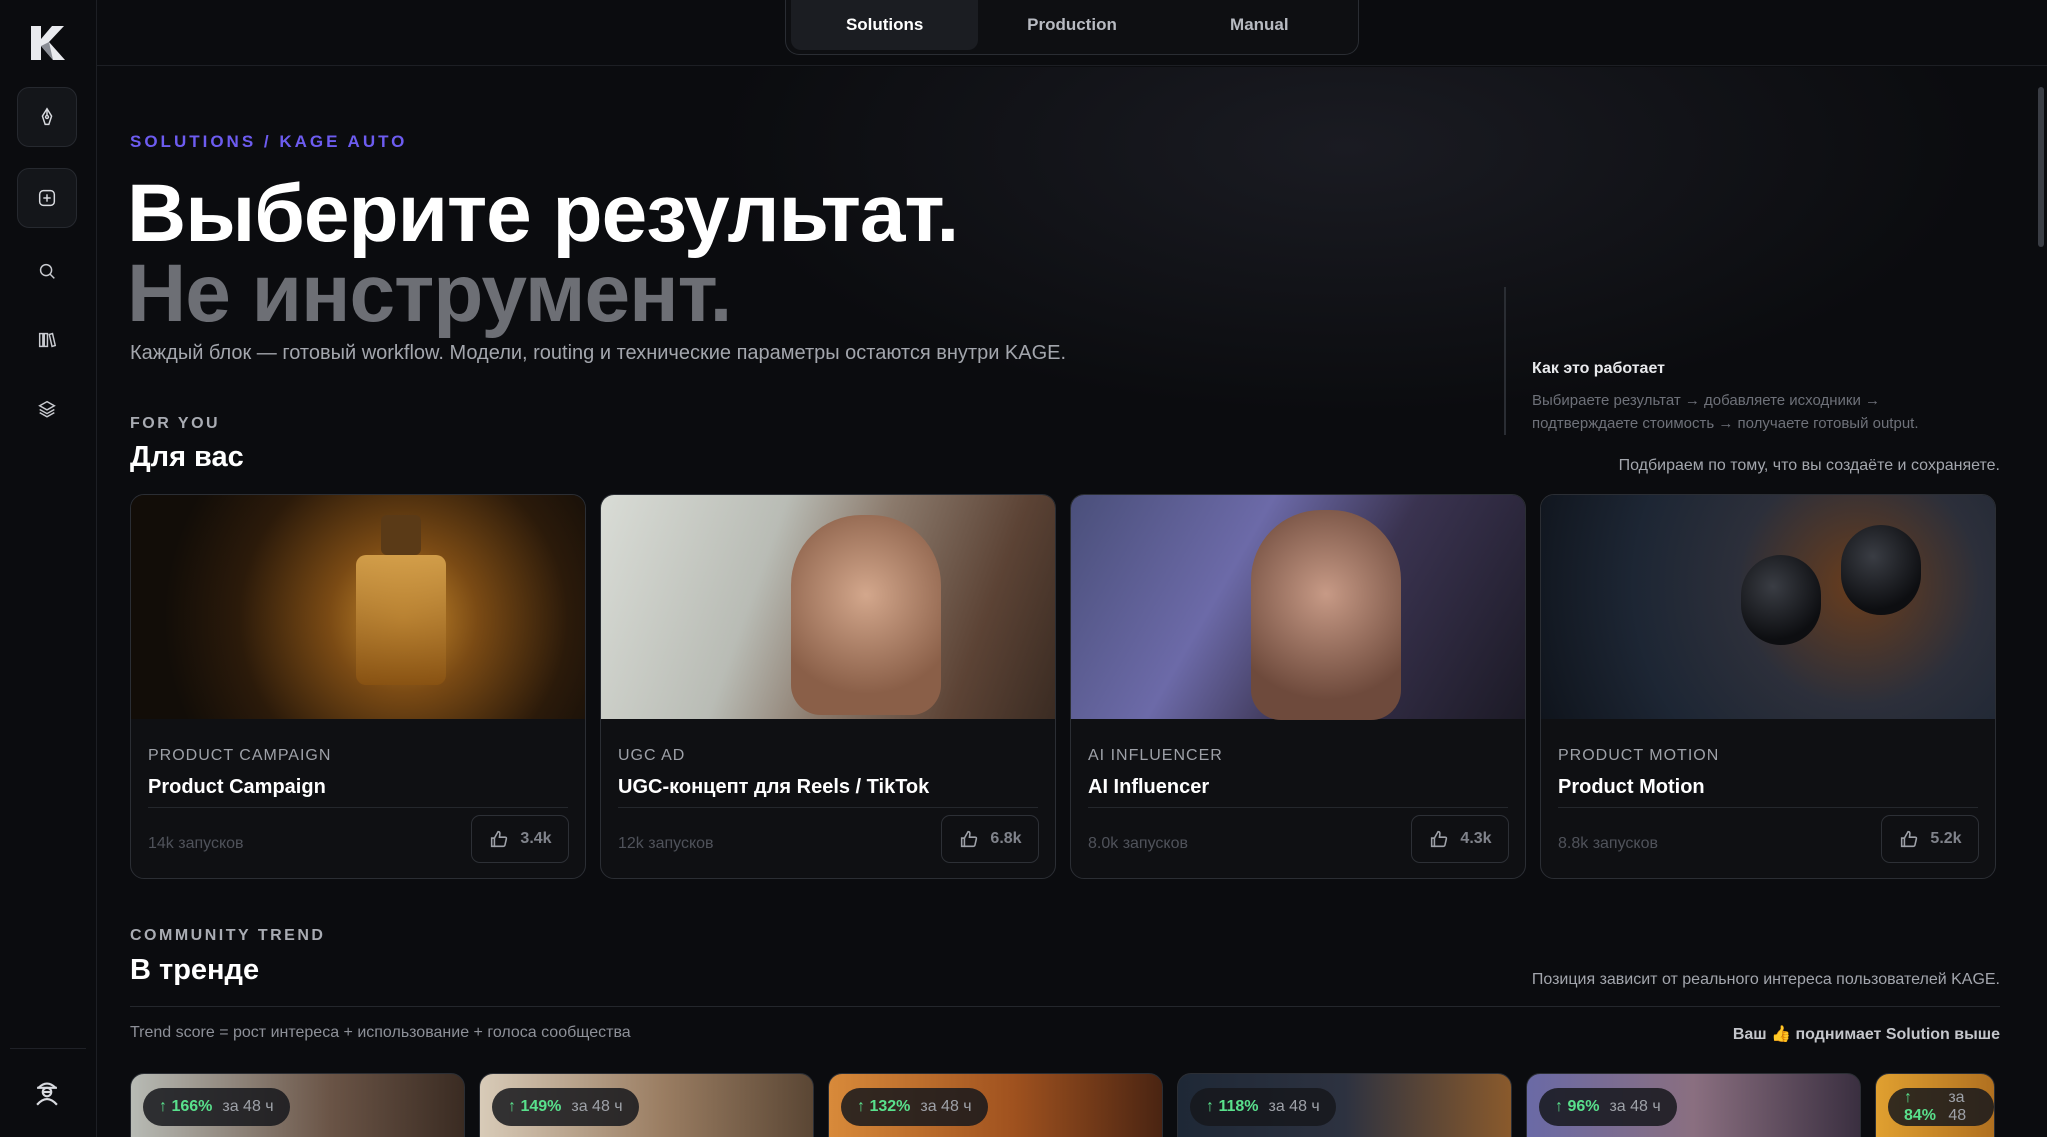 The height and width of the screenshot is (1137, 2047). Describe the element at coordinates (1598, 368) in the screenshot. I see `how-it-works-title: Как это работает` at that location.